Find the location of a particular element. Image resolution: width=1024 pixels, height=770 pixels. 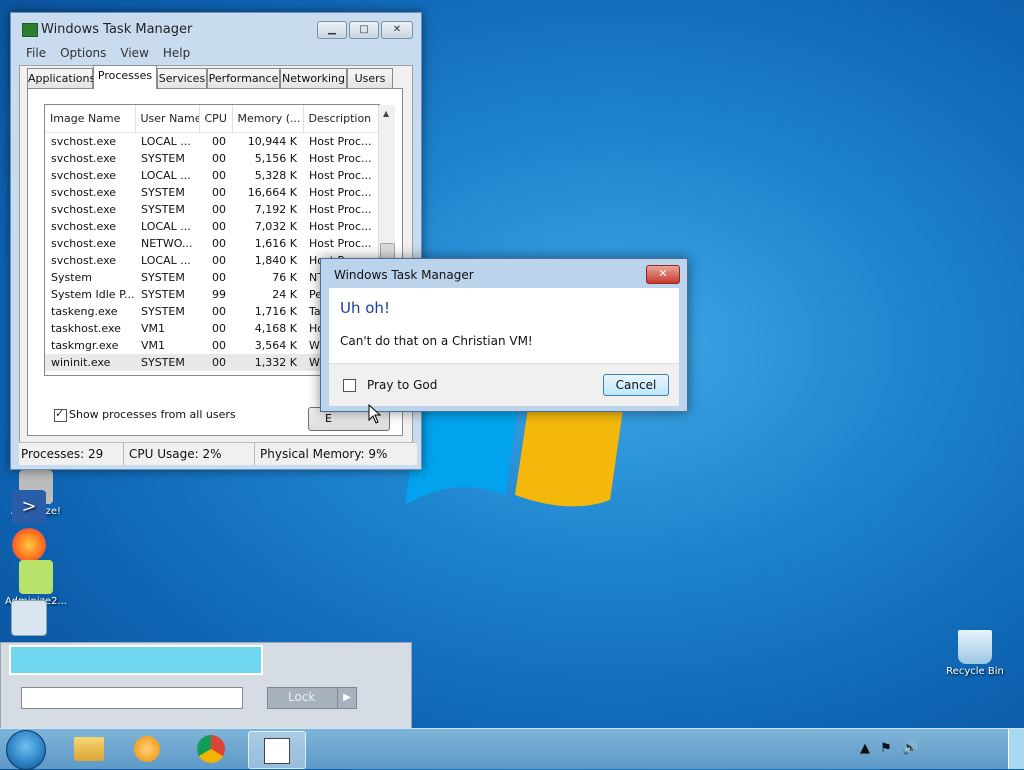

process-memory: 5,328 K is located at coordinates (275, 175).